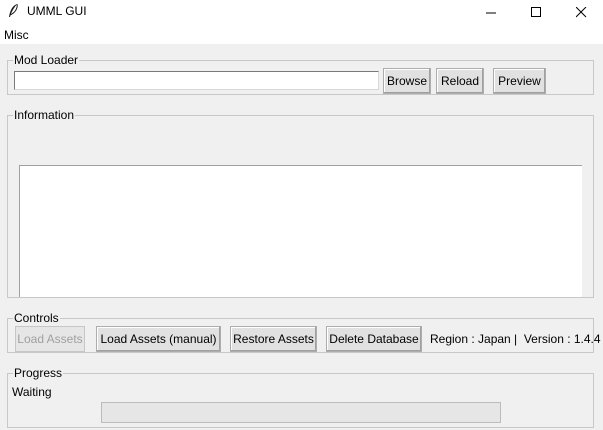 The height and width of the screenshot is (430, 603). Describe the element at coordinates (36, 318) in the screenshot. I see `controls-label: Controls` at that location.